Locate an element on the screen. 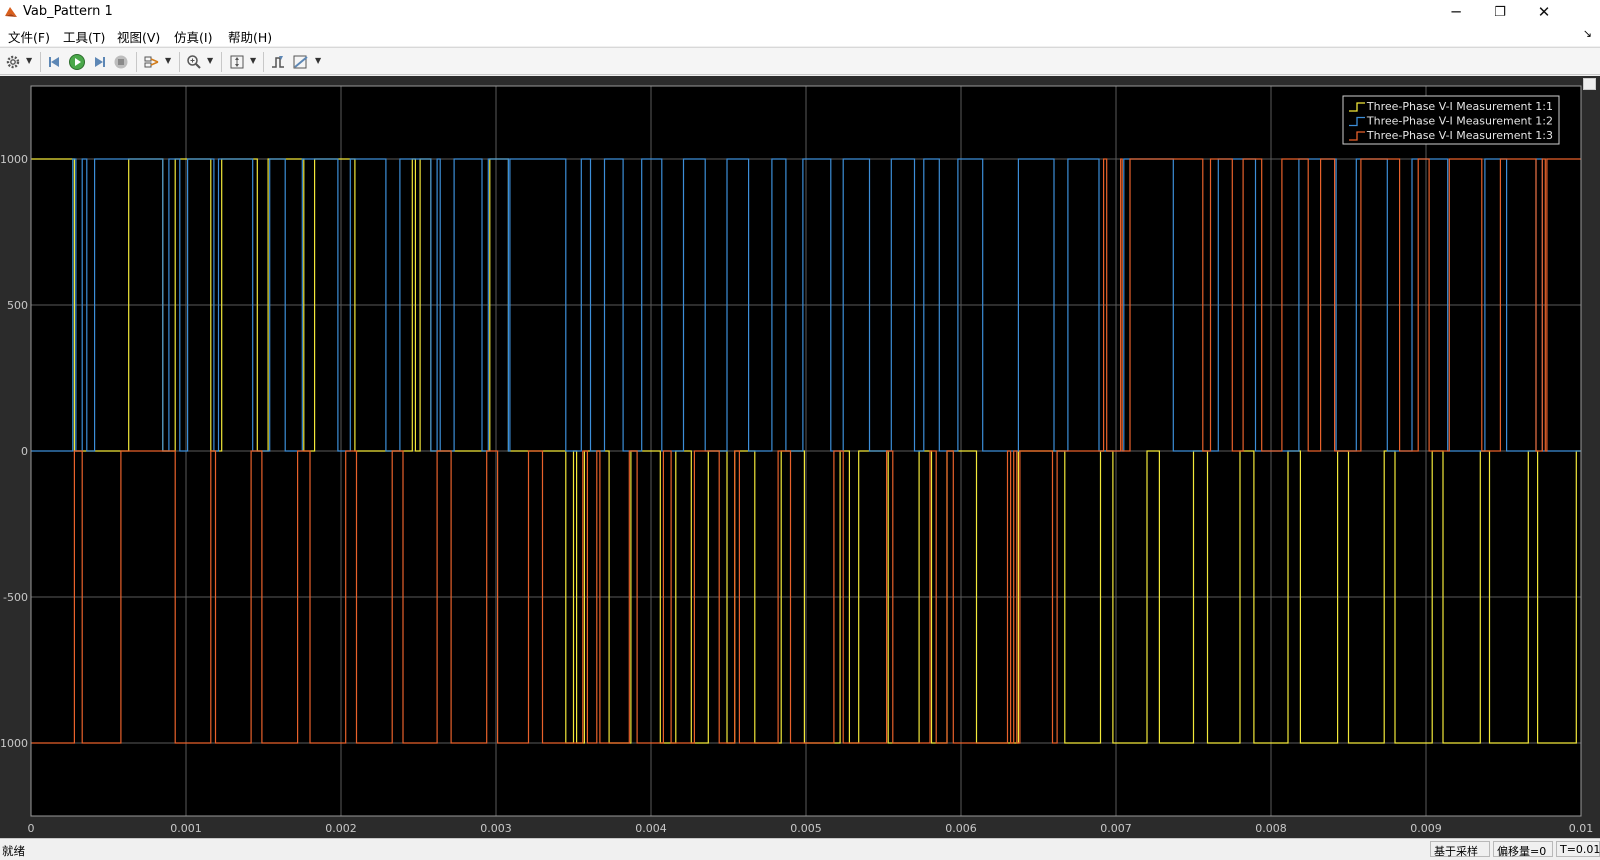  legend-entry-1: Three-Phase V-I Measurement 1:1 is located at coordinates (1459, 106).